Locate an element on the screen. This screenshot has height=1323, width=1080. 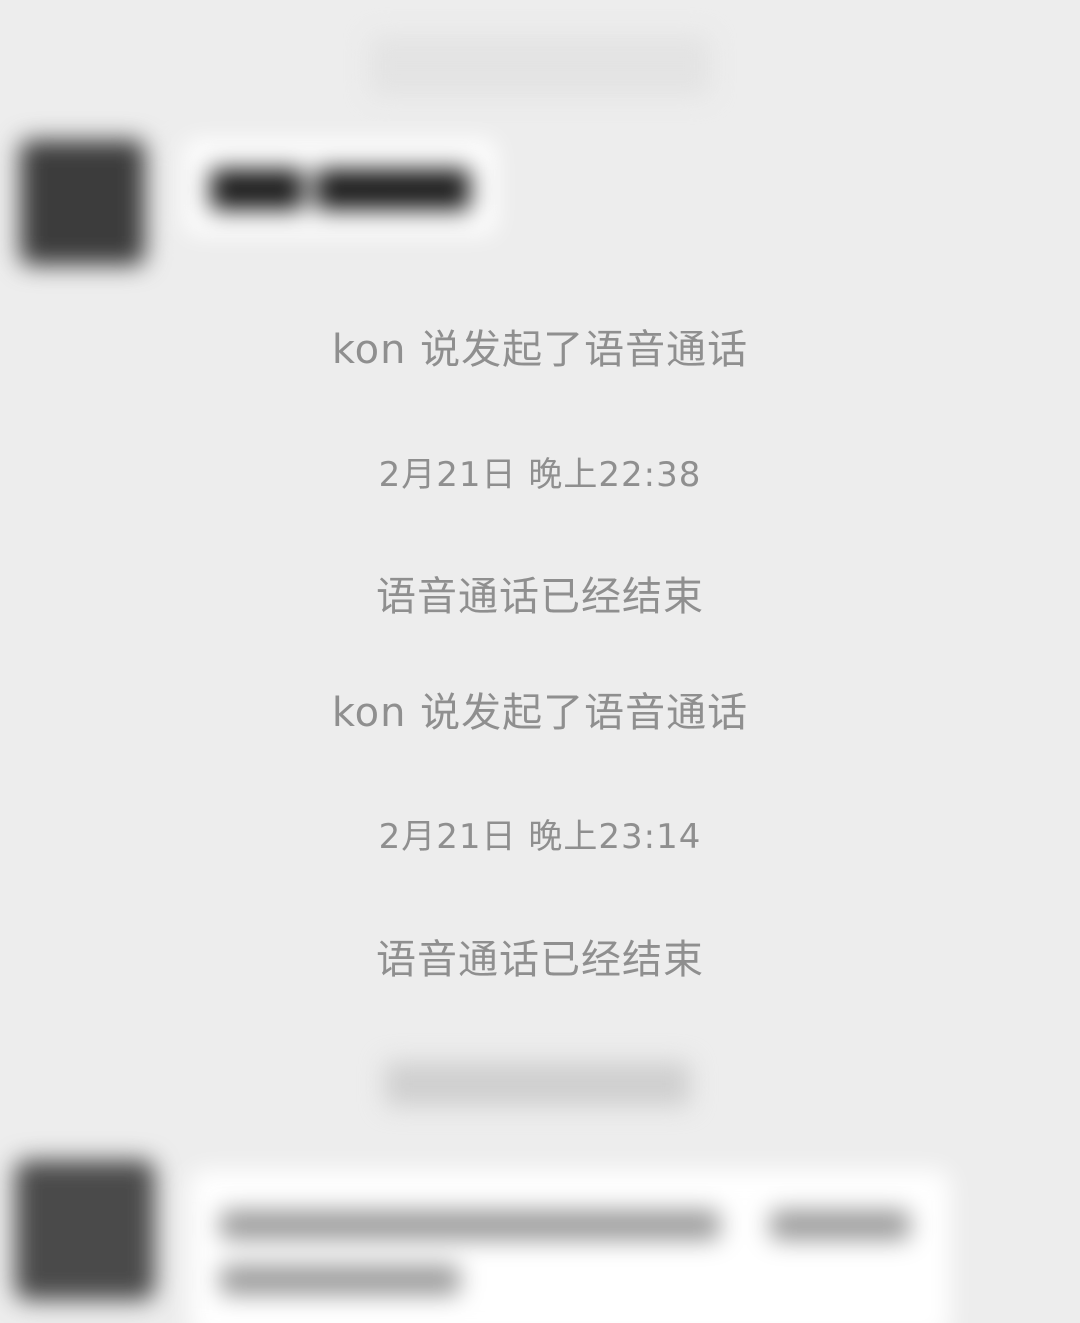
timestamp: 2月21日 晚上23:14 is located at coordinates (540, 837).